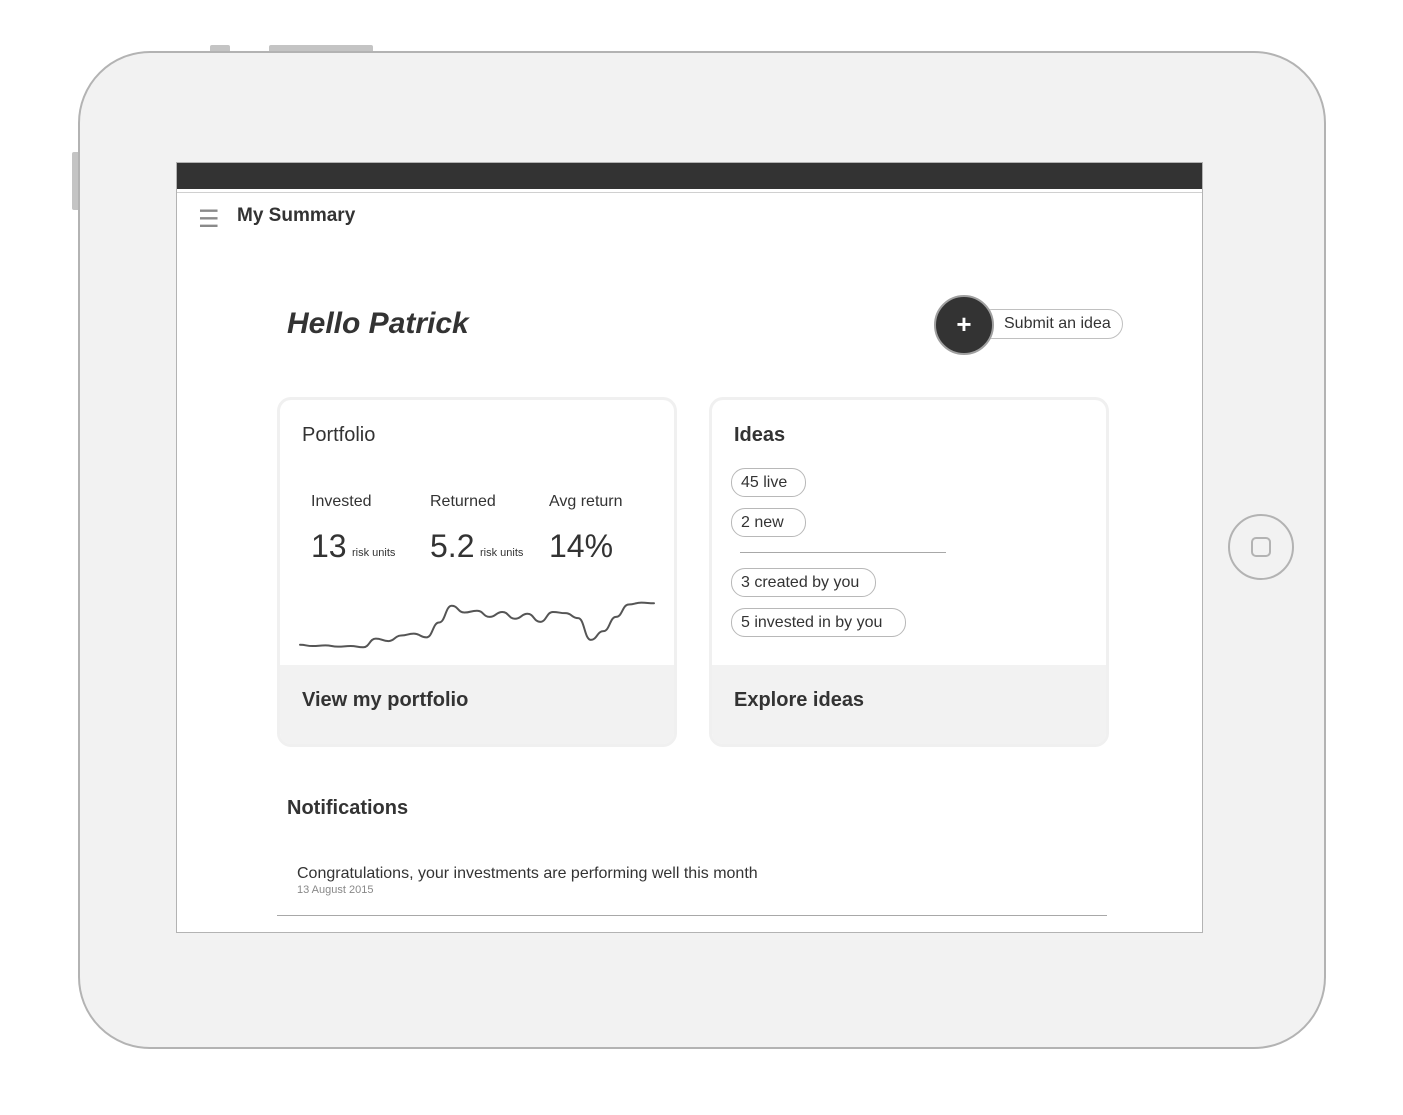 This screenshot has height=1115, width=1403. I want to click on ideas-card-title: Ideas, so click(760, 435).